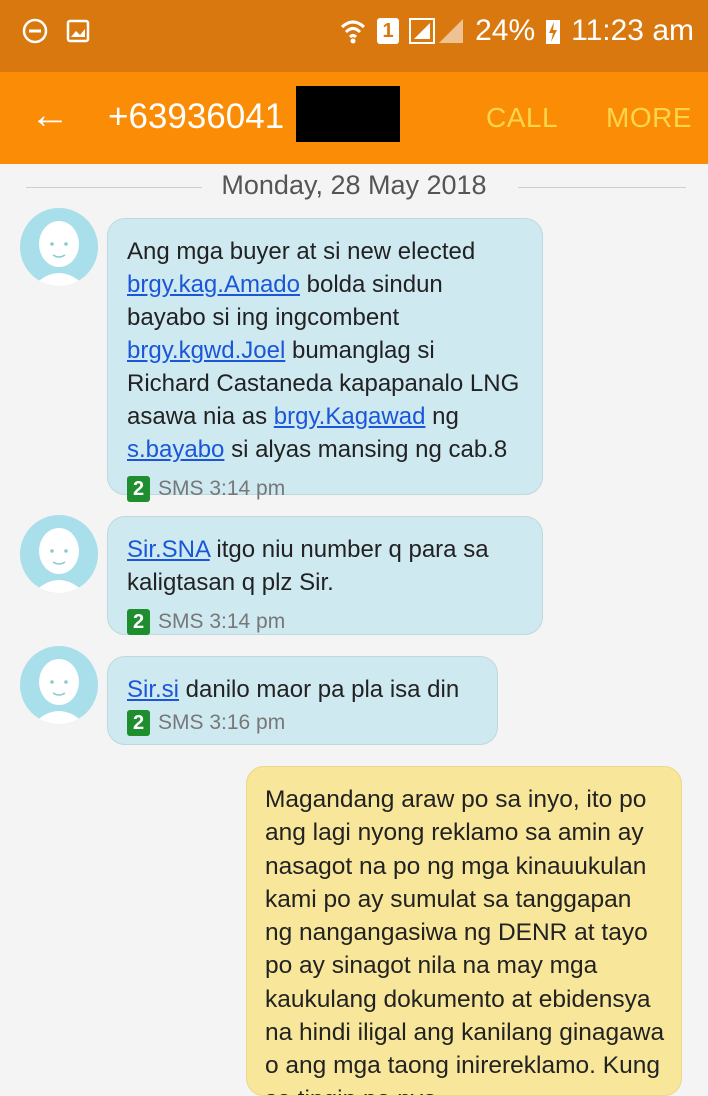 The width and height of the screenshot is (708, 1096). What do you see at coordinates (354, 185) in the screenshot?
I see `date-label: Monday, 28 May 2018` at bounding box center [354, 185].